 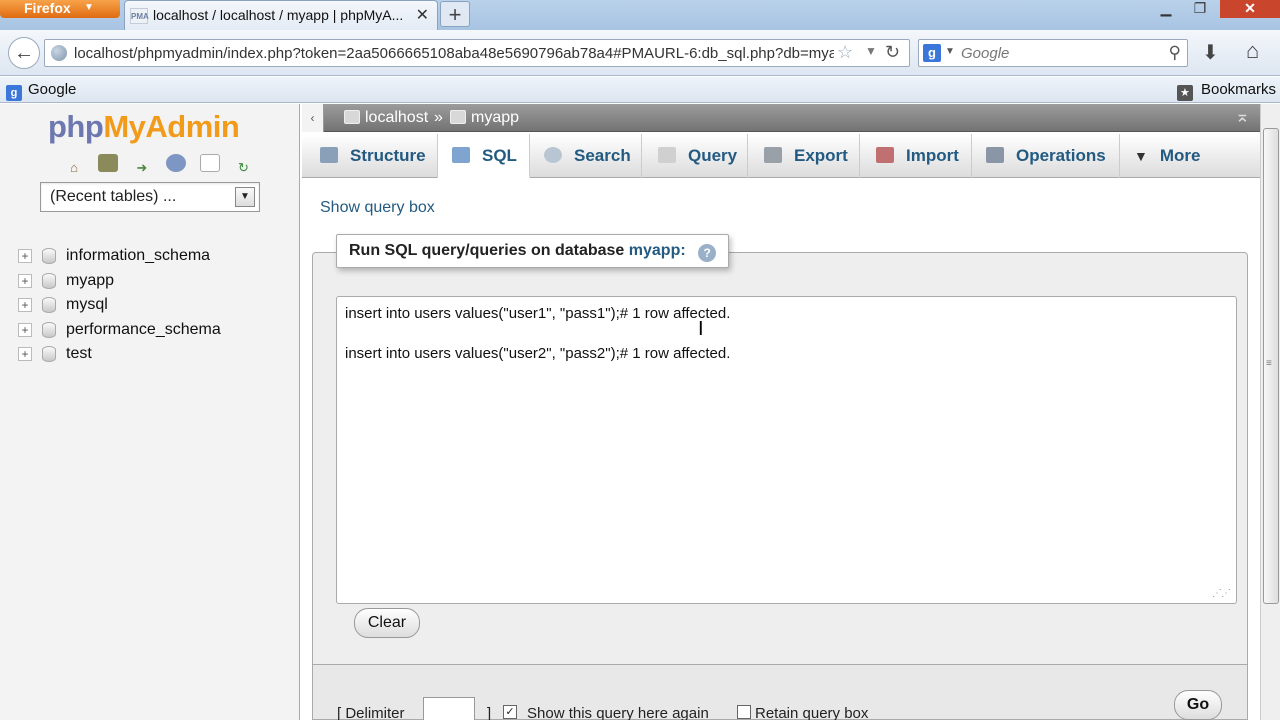 I want to click on google-icon: g, so click(x=14, y=93).